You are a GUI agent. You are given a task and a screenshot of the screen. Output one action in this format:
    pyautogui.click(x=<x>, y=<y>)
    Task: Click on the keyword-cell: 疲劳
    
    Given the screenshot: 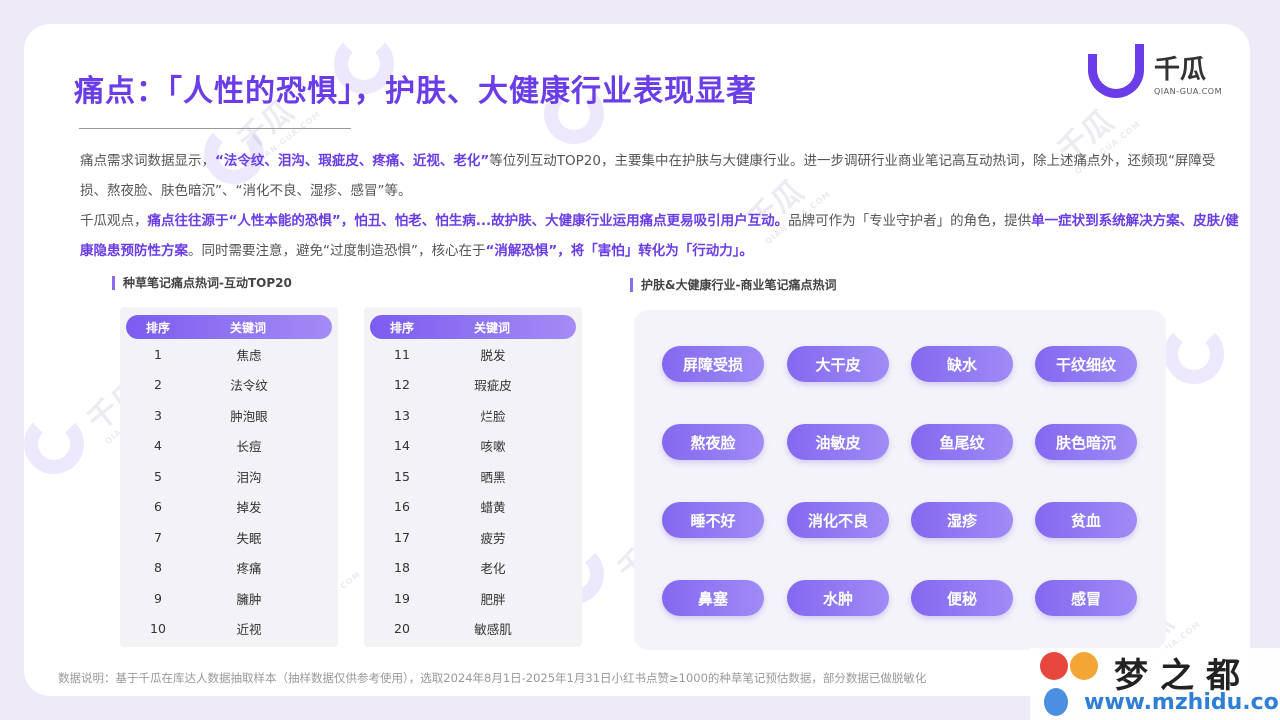 What is the action you would take?
    pyautogui.click(x=493, y=538)
    